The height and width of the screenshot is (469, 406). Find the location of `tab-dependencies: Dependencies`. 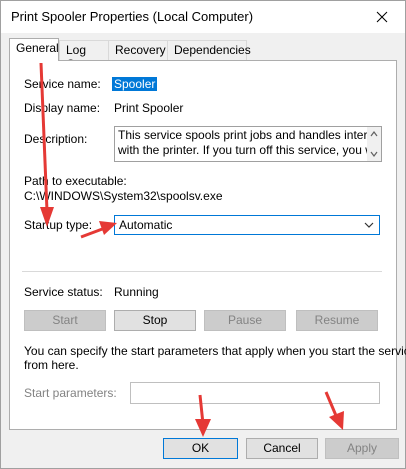

tab-dependencies: Dependencies is located at coordinates (209, 50).